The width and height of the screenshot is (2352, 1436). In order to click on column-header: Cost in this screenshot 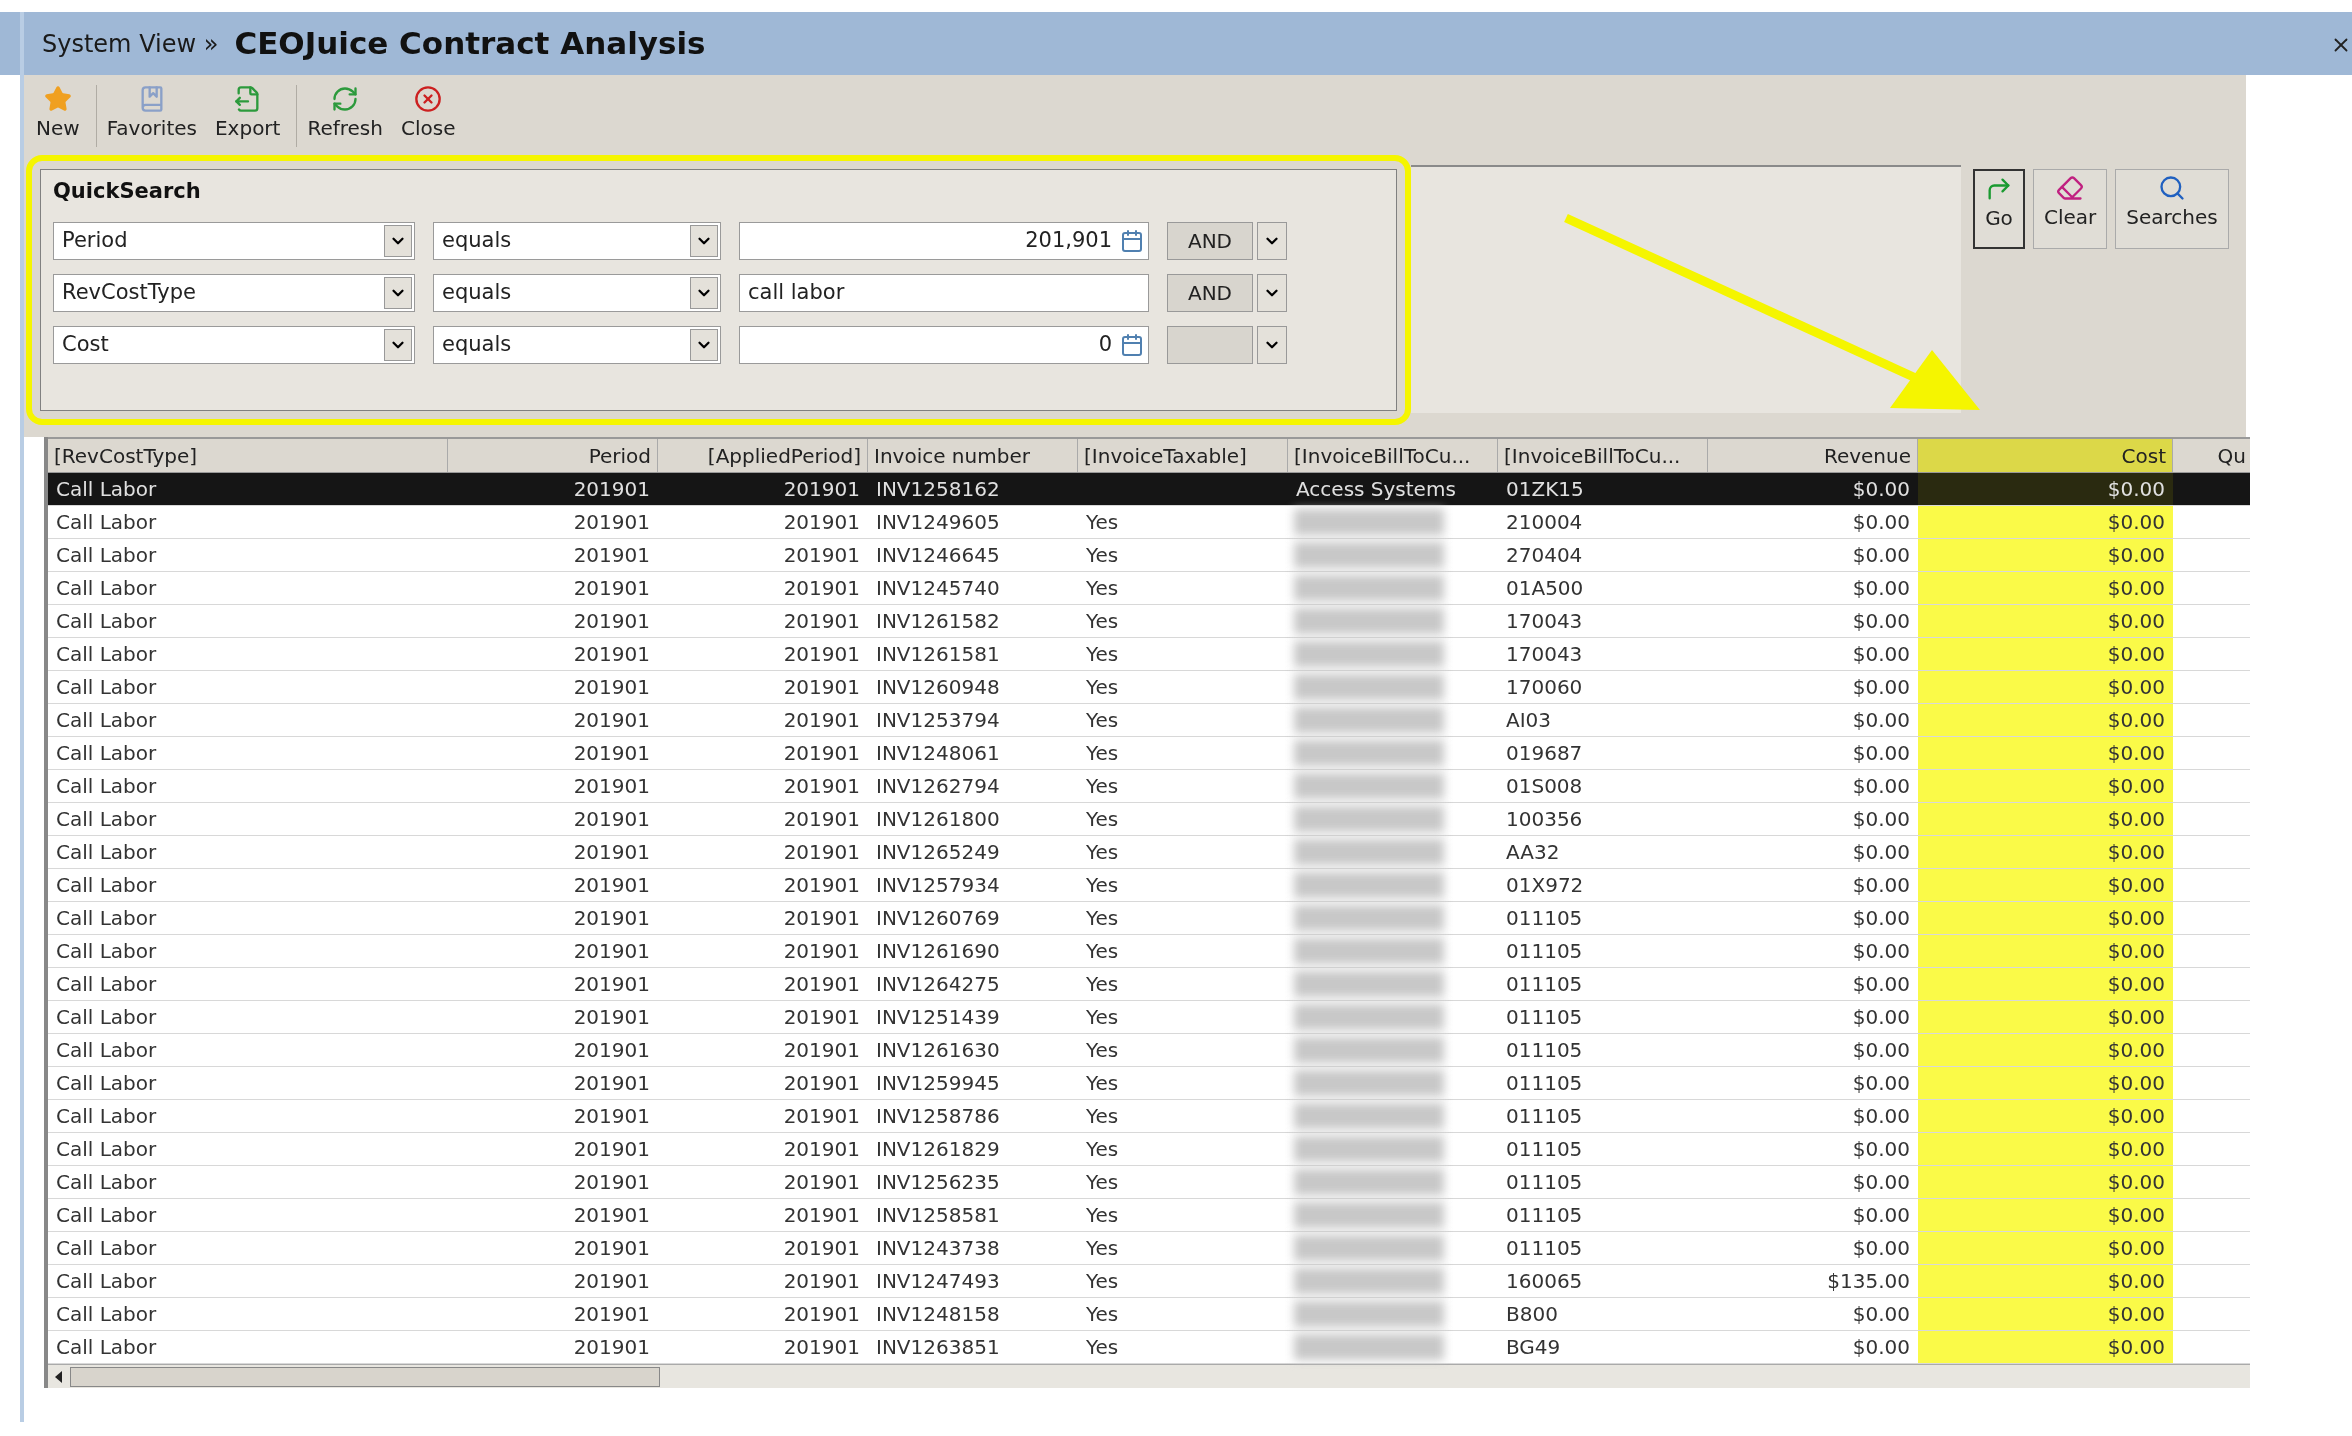, I will do `click(2045, 455)`.